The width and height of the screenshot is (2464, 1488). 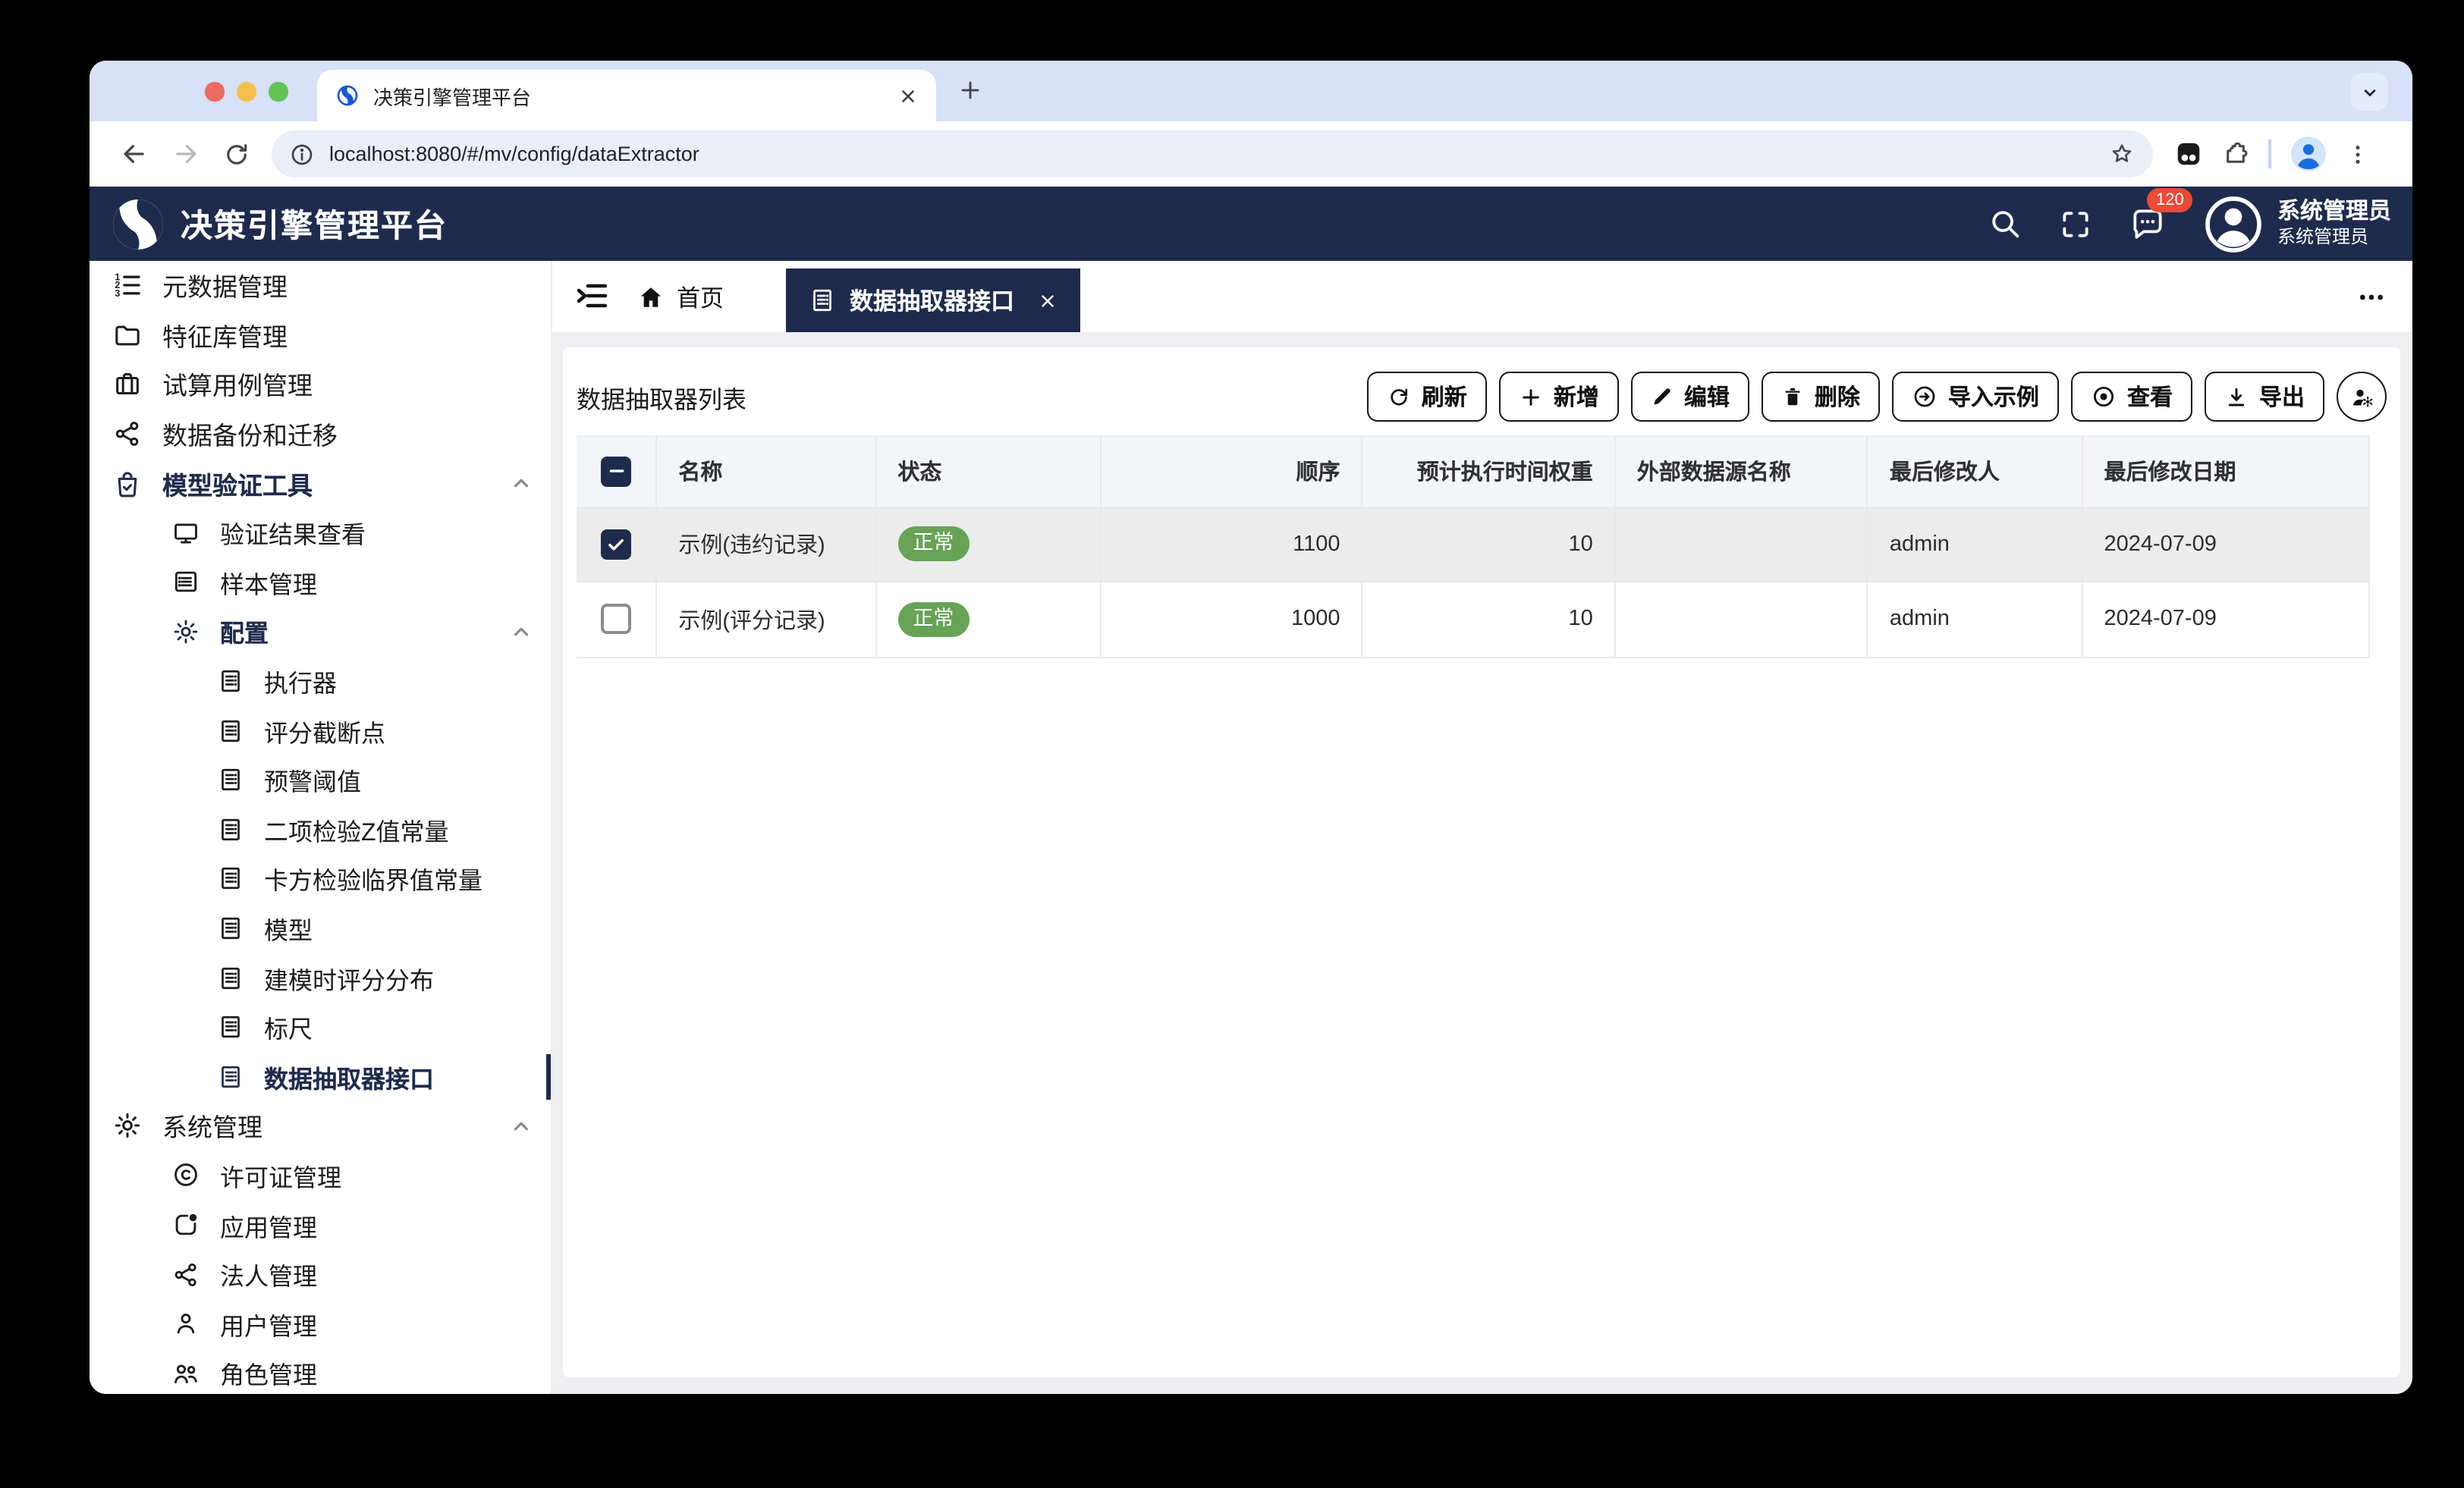 What do you see at coordinates (320, 730) in the screenshot?
I see `sidebar-item-score-cutoff: 评分截断点` at bounding box center [320, 730].